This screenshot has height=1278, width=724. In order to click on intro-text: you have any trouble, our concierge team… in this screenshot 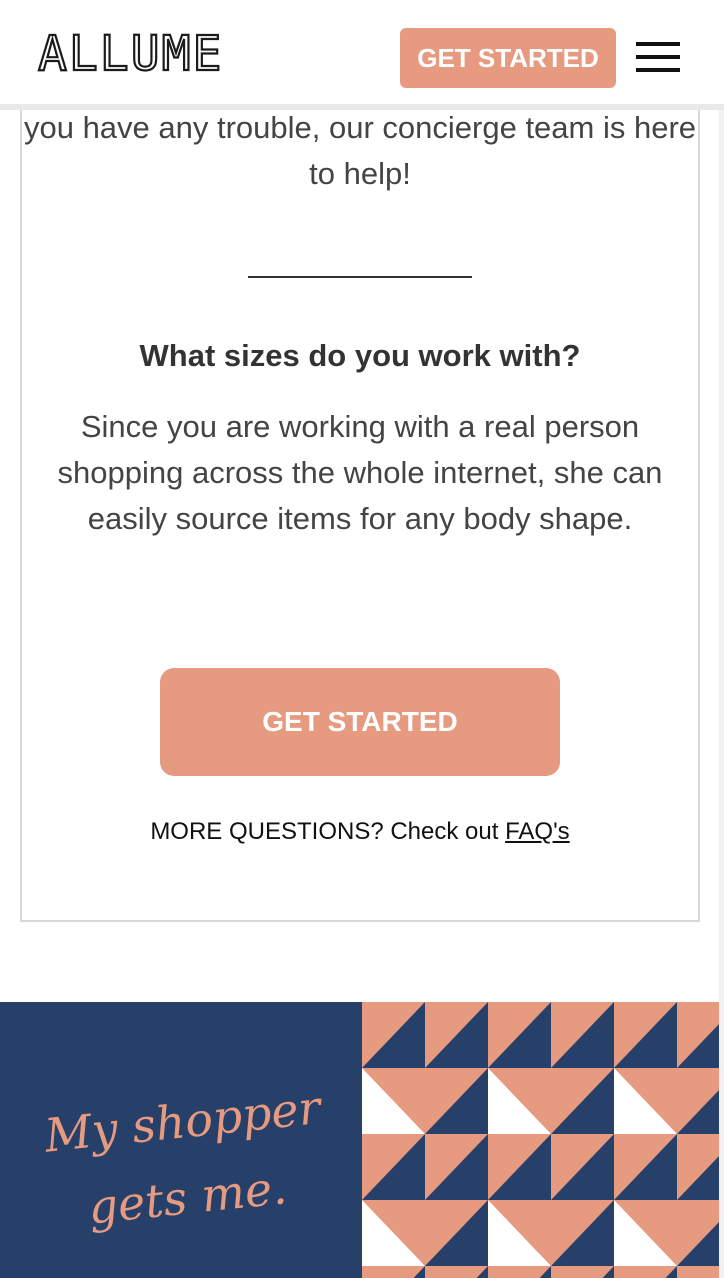, I will do `click(360, 150)`.